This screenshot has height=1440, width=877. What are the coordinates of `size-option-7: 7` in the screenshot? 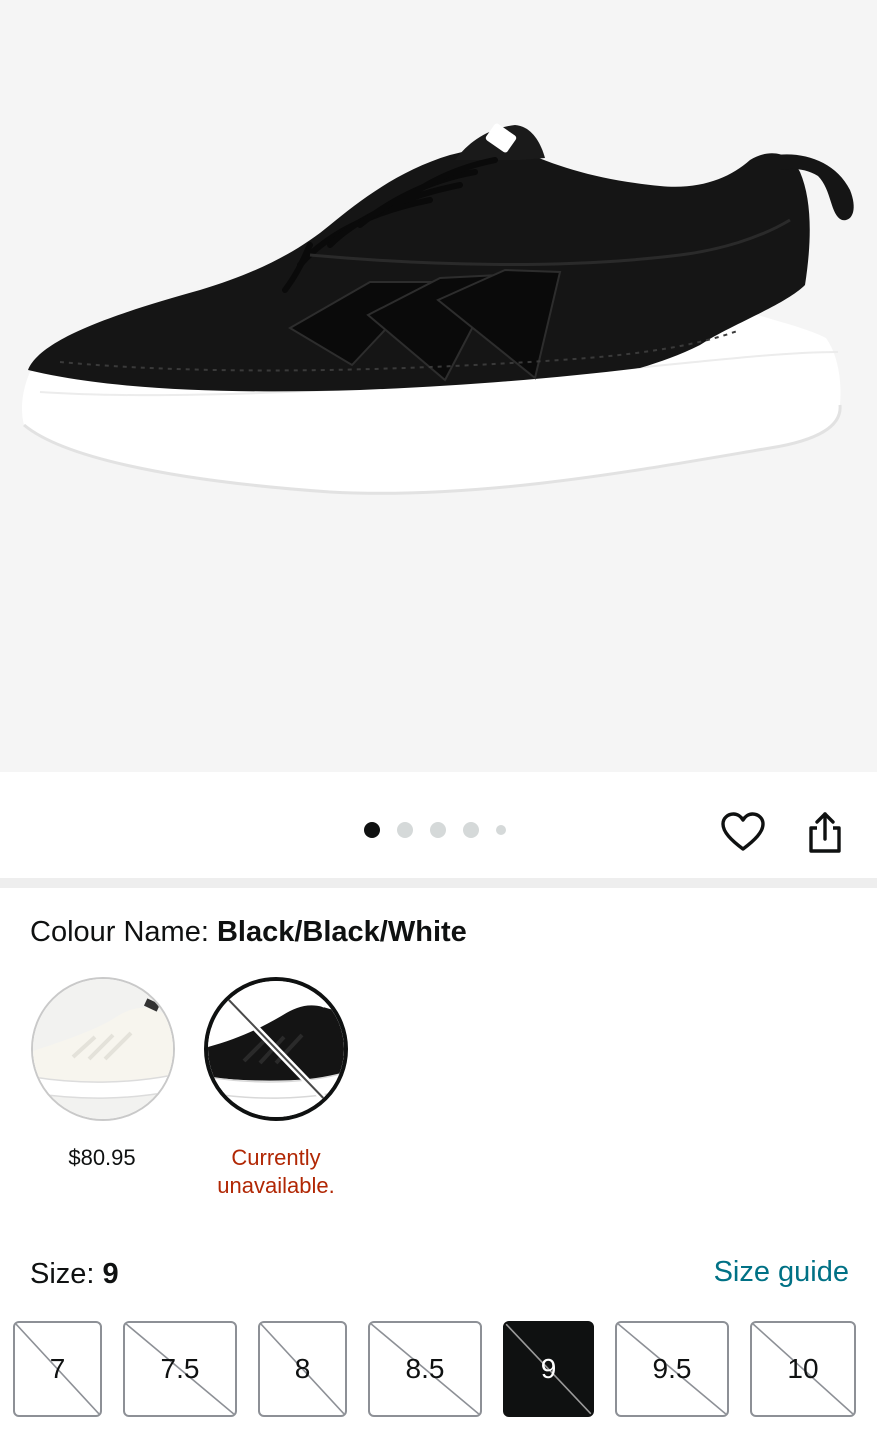 It's located at (57, 1369).